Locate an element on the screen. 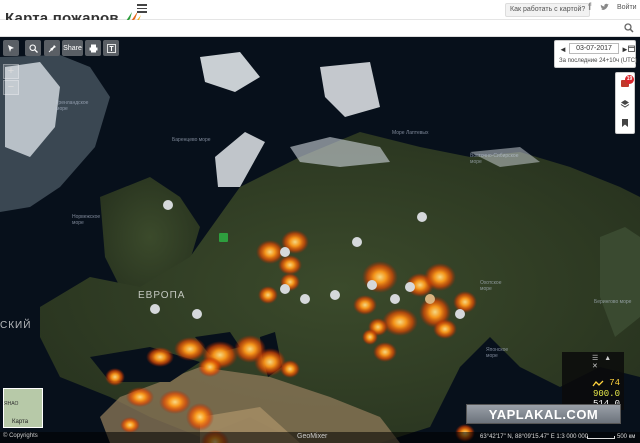 This screenshot has height=443, width=640. text-icon is located at coordinates (111, 48).